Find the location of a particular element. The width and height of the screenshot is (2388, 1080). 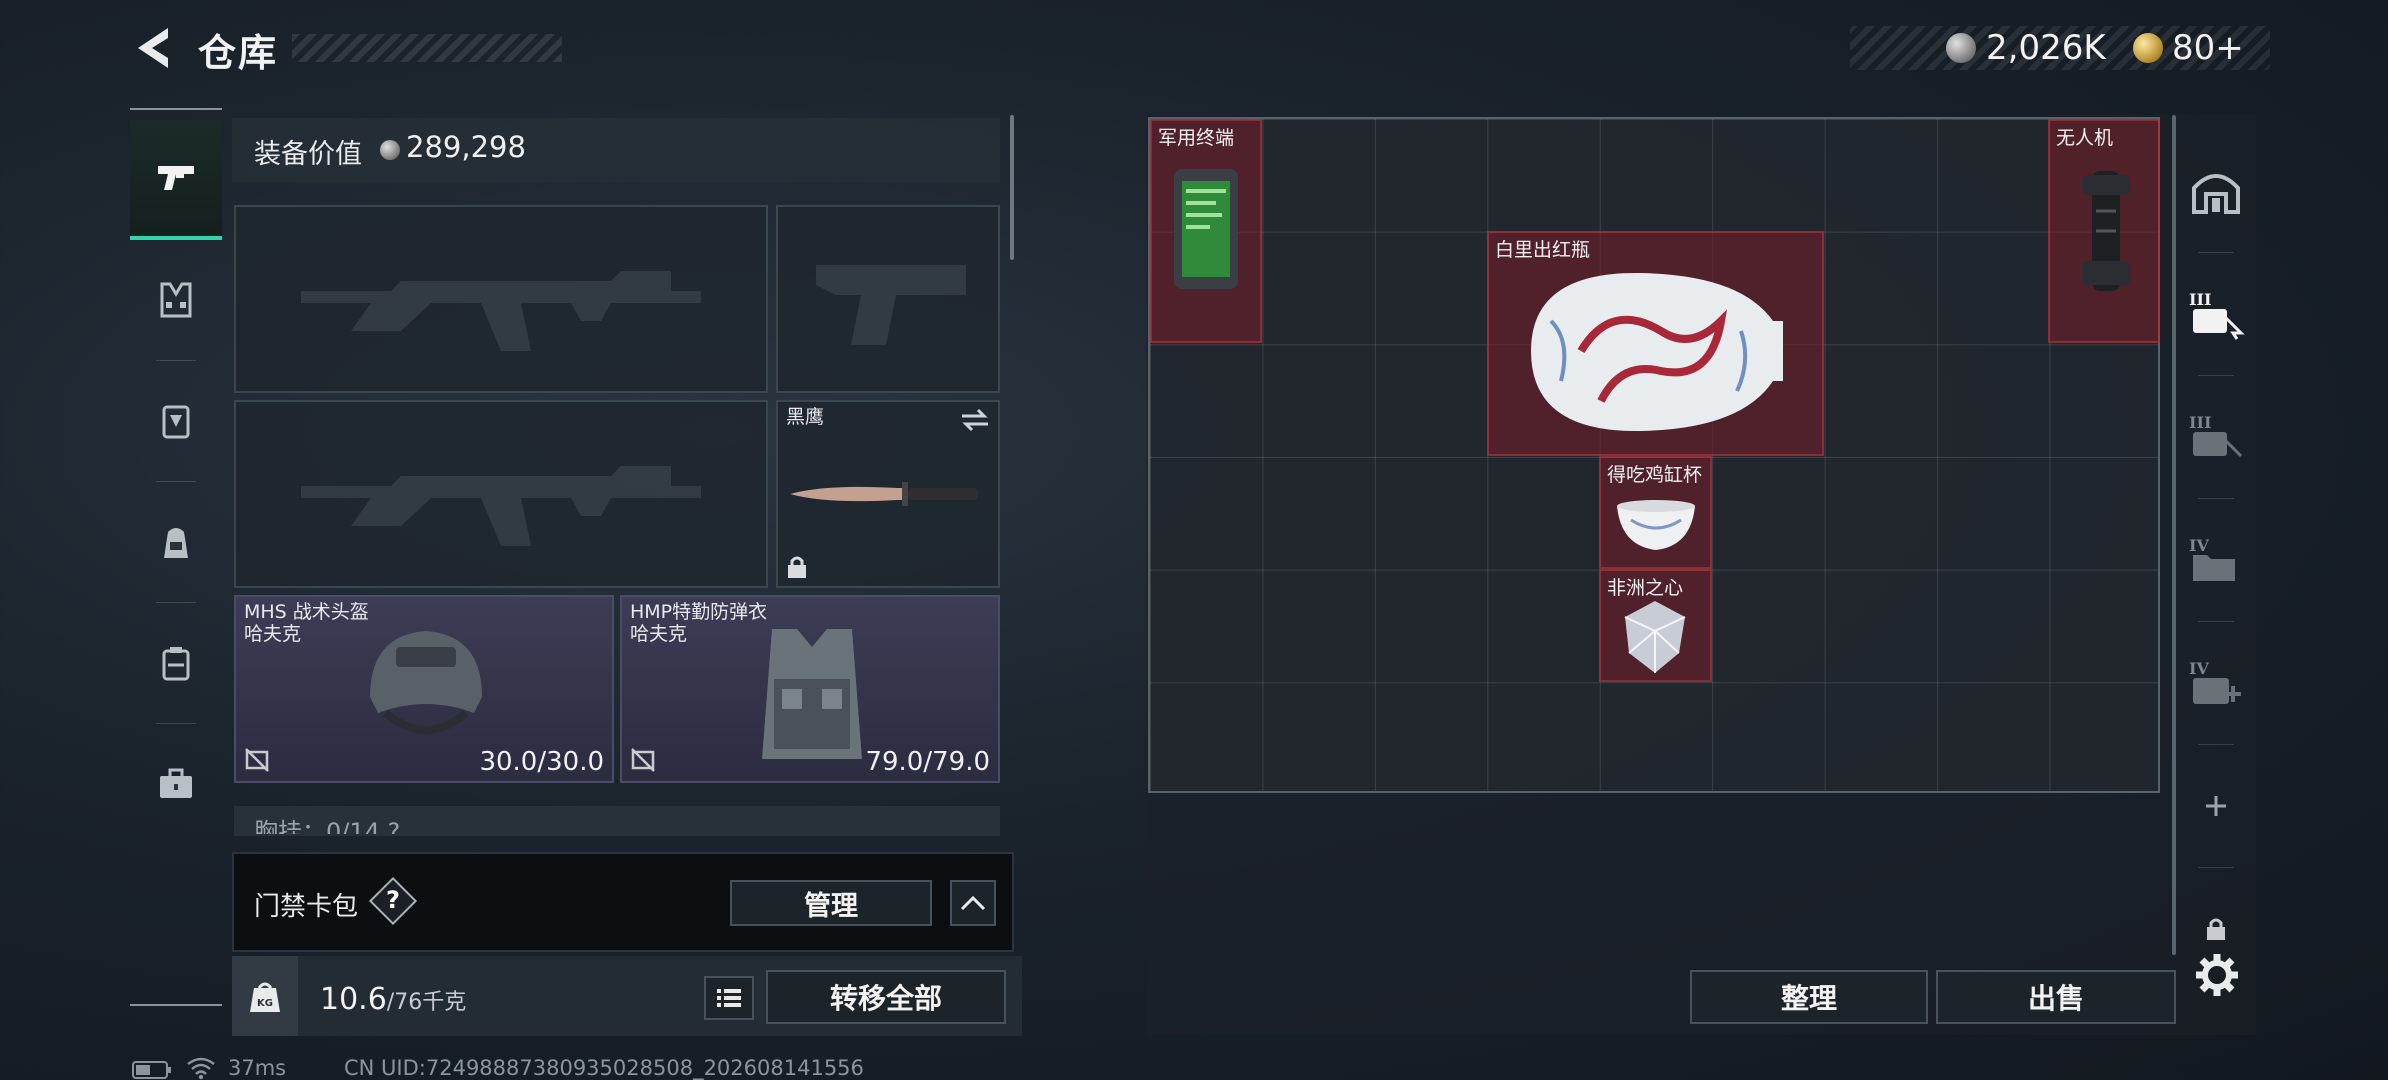

container-icon is located at coordinates (176, 664).